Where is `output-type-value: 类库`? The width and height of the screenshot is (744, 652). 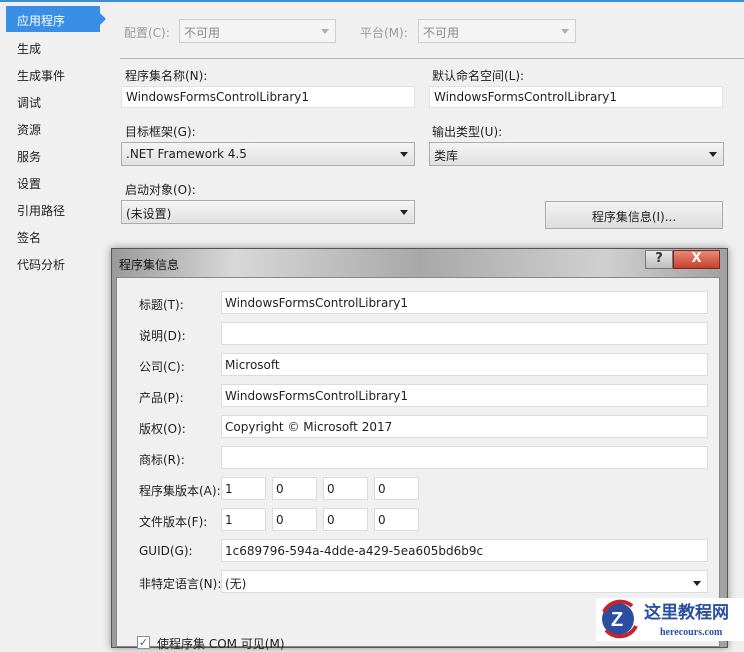 output-type-value: 类库 is located at coordinates (446, 156).